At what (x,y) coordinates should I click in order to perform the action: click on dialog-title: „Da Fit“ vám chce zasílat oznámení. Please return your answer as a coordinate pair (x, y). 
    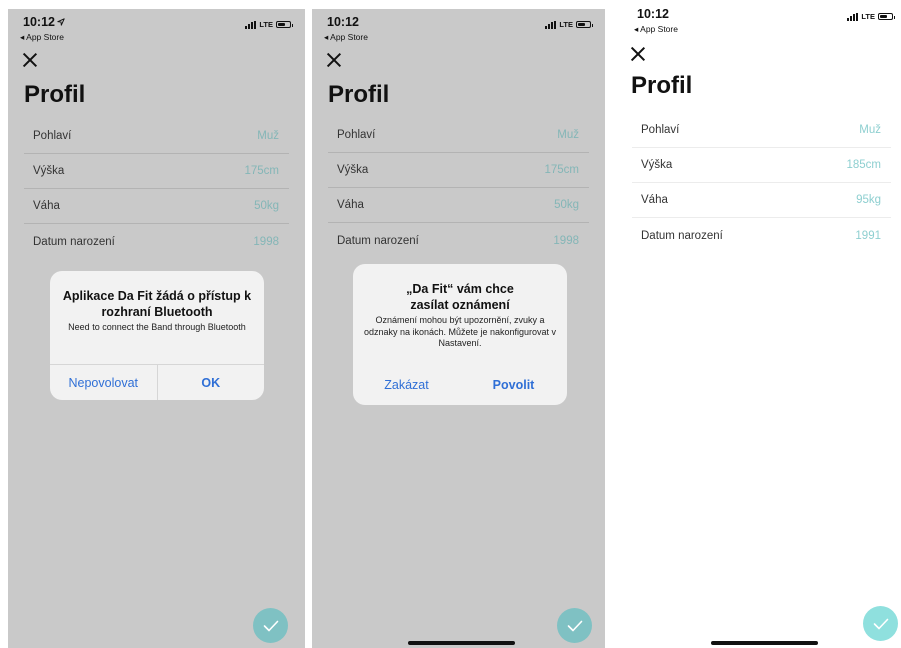
    Looking at the image, I should click on (460, 297).